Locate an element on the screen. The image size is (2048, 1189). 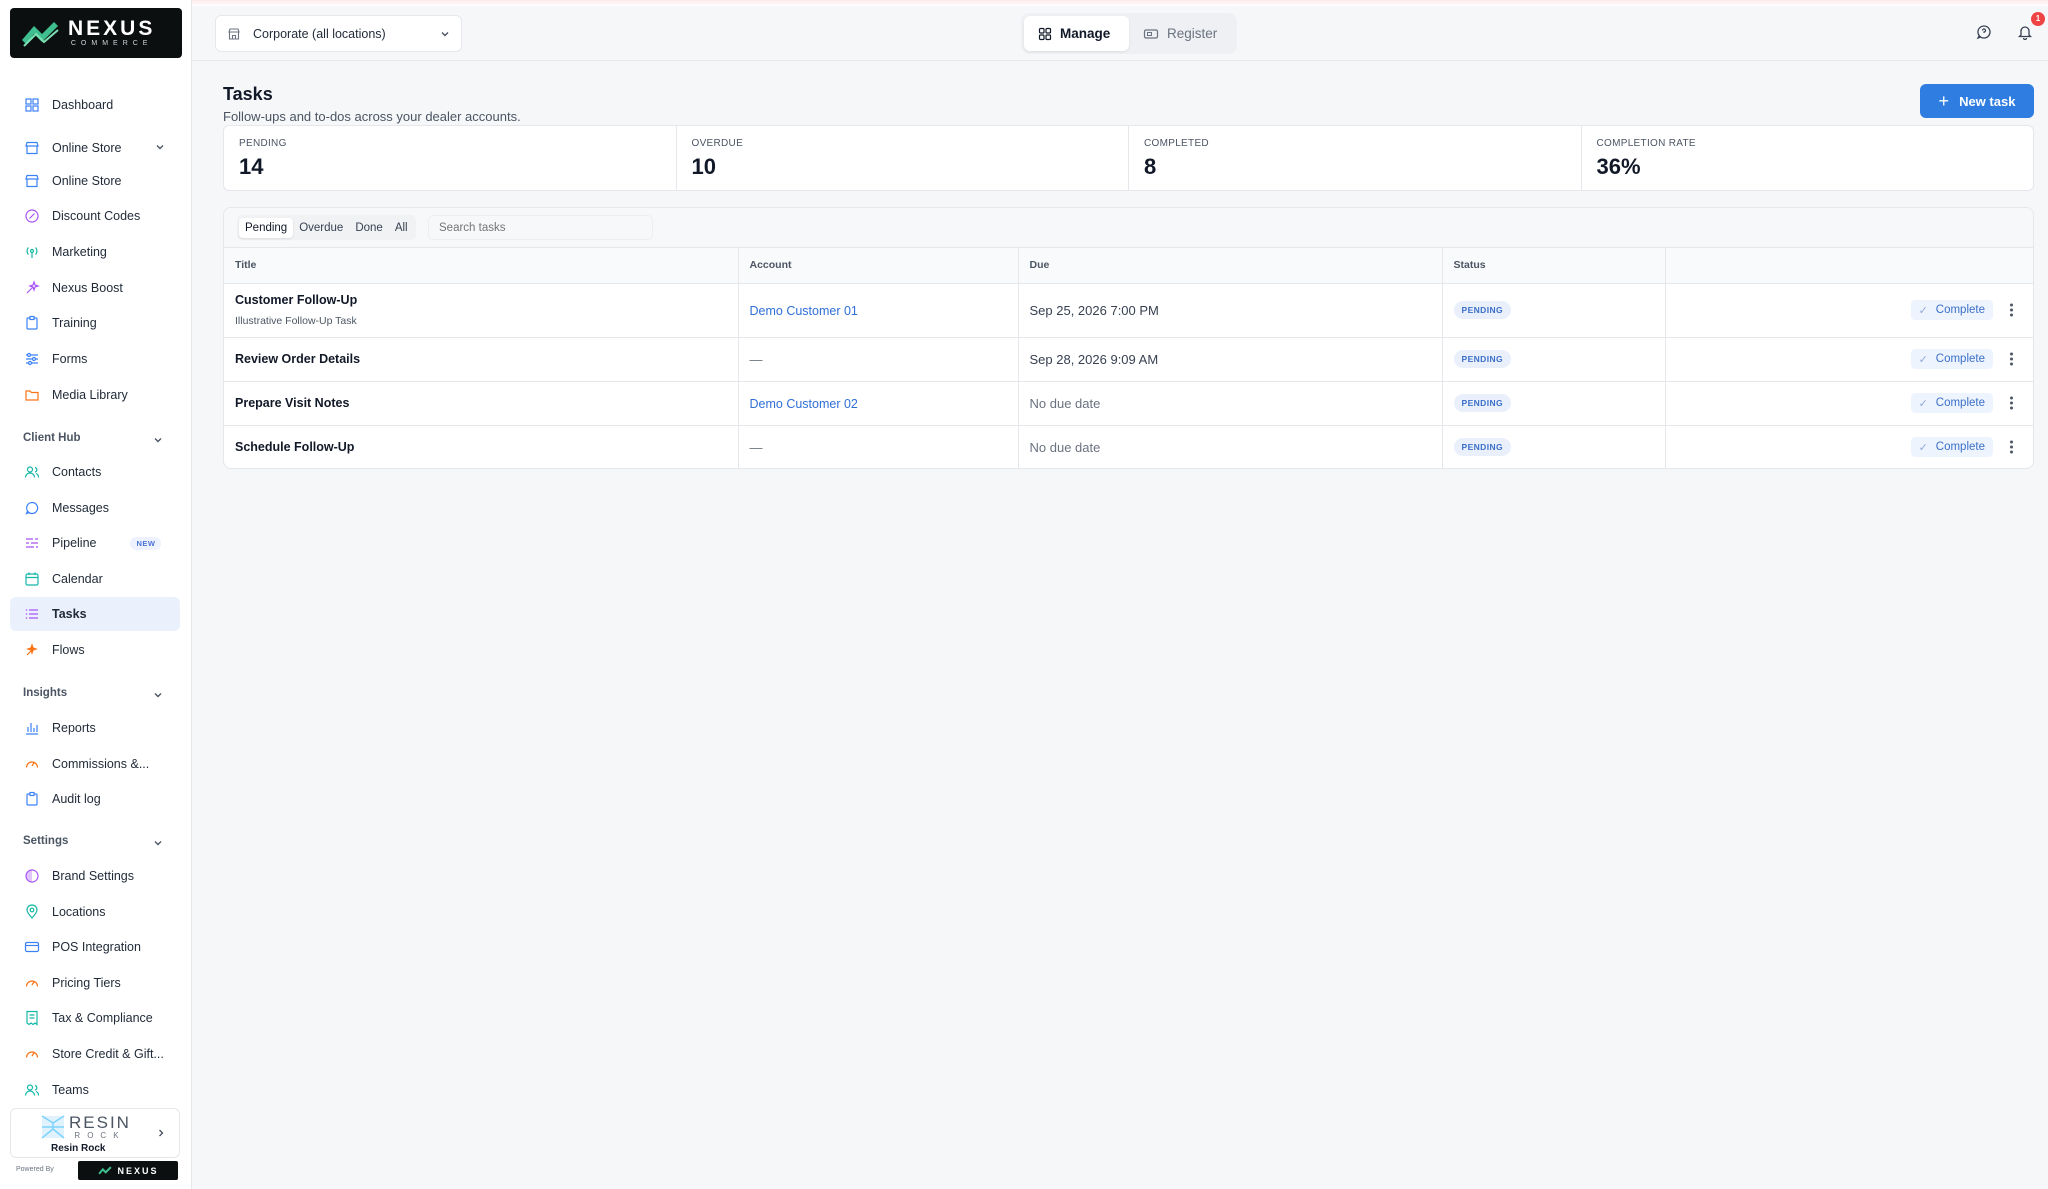
bell-icon is located at coordinates (2025, 32).